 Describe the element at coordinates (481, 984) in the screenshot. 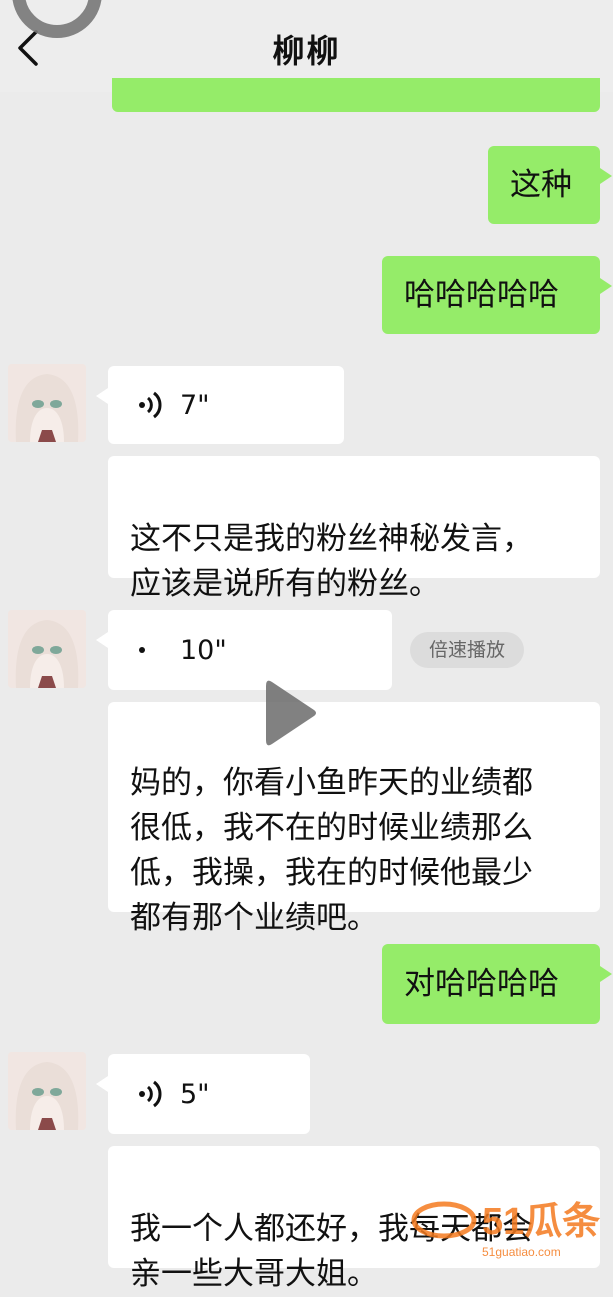

I see `sent-message-text: 对哈哈哈哈` at that location.